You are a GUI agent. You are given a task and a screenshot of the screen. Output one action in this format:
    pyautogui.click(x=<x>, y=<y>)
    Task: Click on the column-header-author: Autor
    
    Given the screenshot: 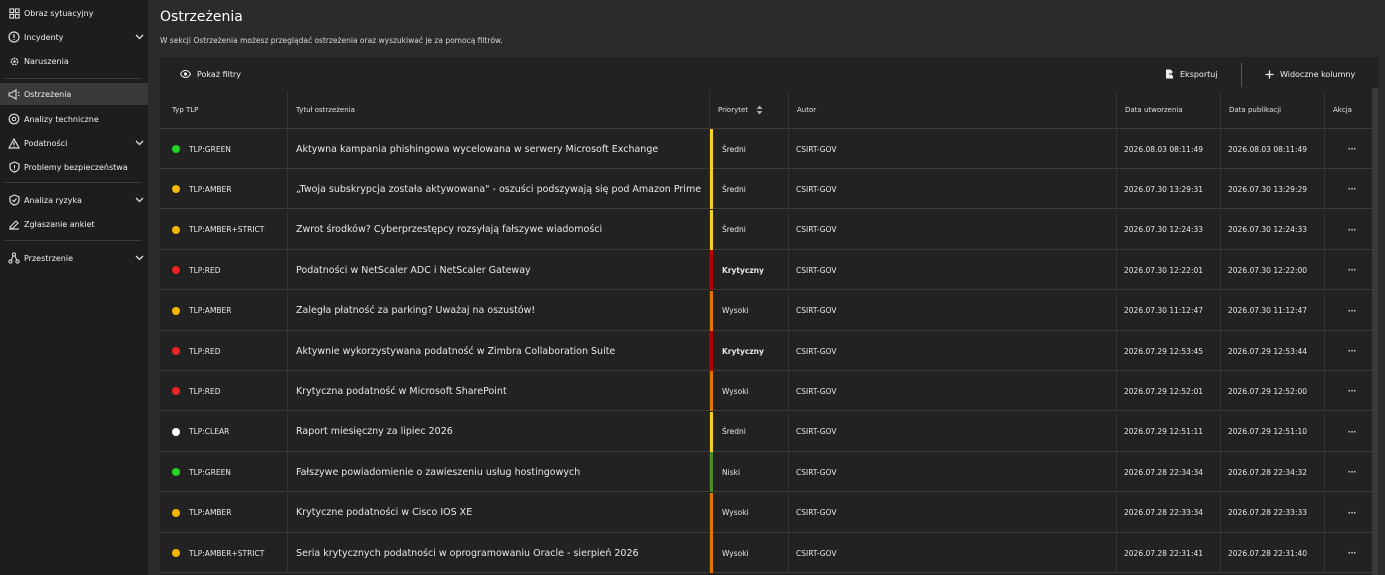 What is the action you would take?
    pyautogui.click(x=952, y=110)
    